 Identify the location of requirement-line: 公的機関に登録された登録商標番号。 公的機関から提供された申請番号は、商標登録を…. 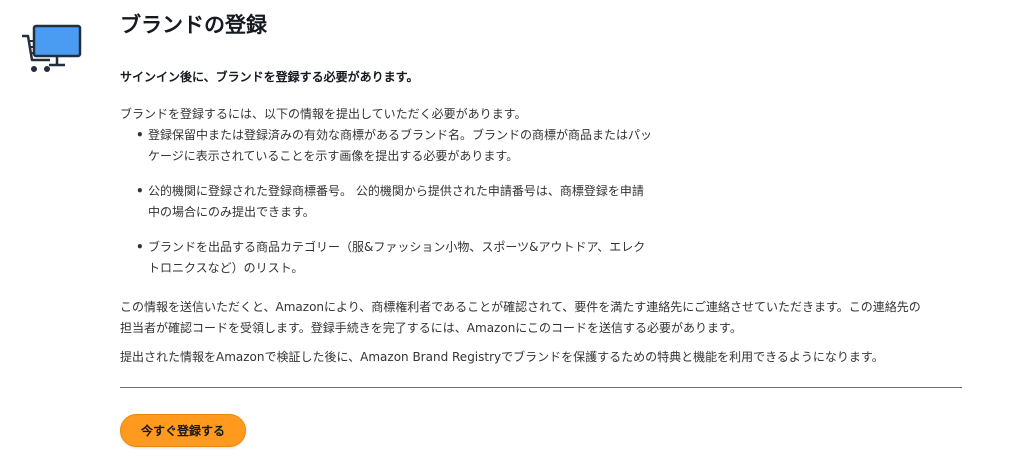
(396, 191).